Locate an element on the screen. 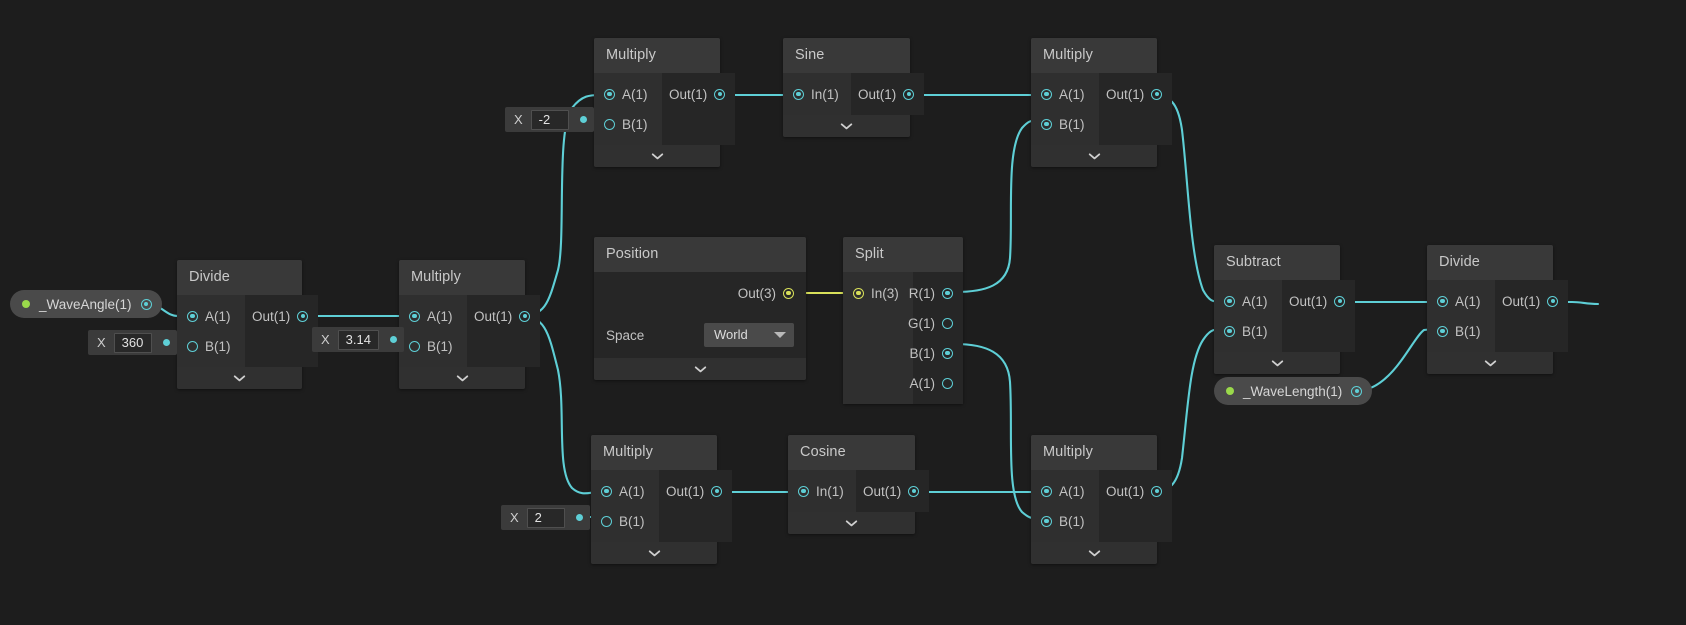  space-dropdown: World is located at coordinates (749, 335).